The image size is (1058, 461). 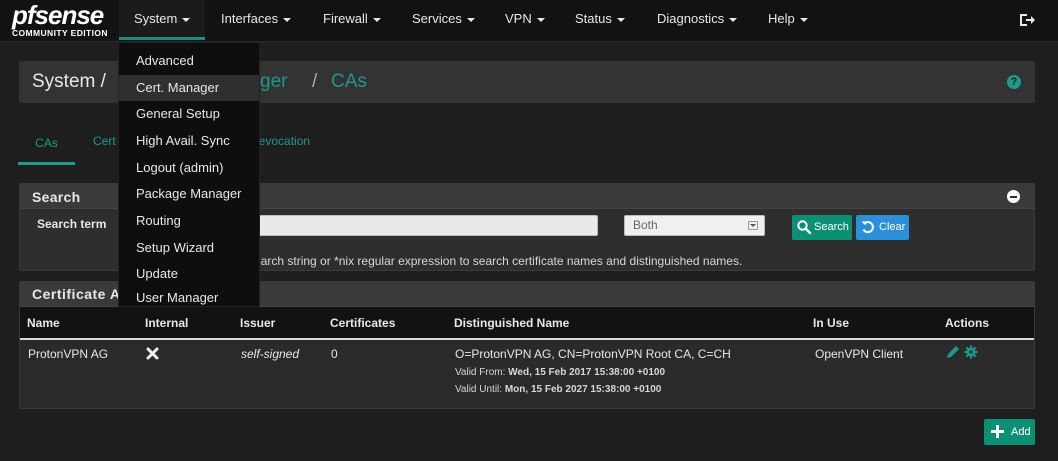 I want to click on plus-icon, so click(x=997, y=431).